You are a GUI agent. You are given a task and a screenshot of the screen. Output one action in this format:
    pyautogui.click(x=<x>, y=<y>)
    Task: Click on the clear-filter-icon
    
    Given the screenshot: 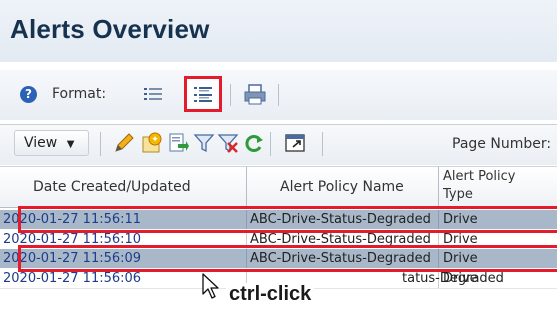 What is the action you would take?
    pyautogui.click(x=228, y=143)
    